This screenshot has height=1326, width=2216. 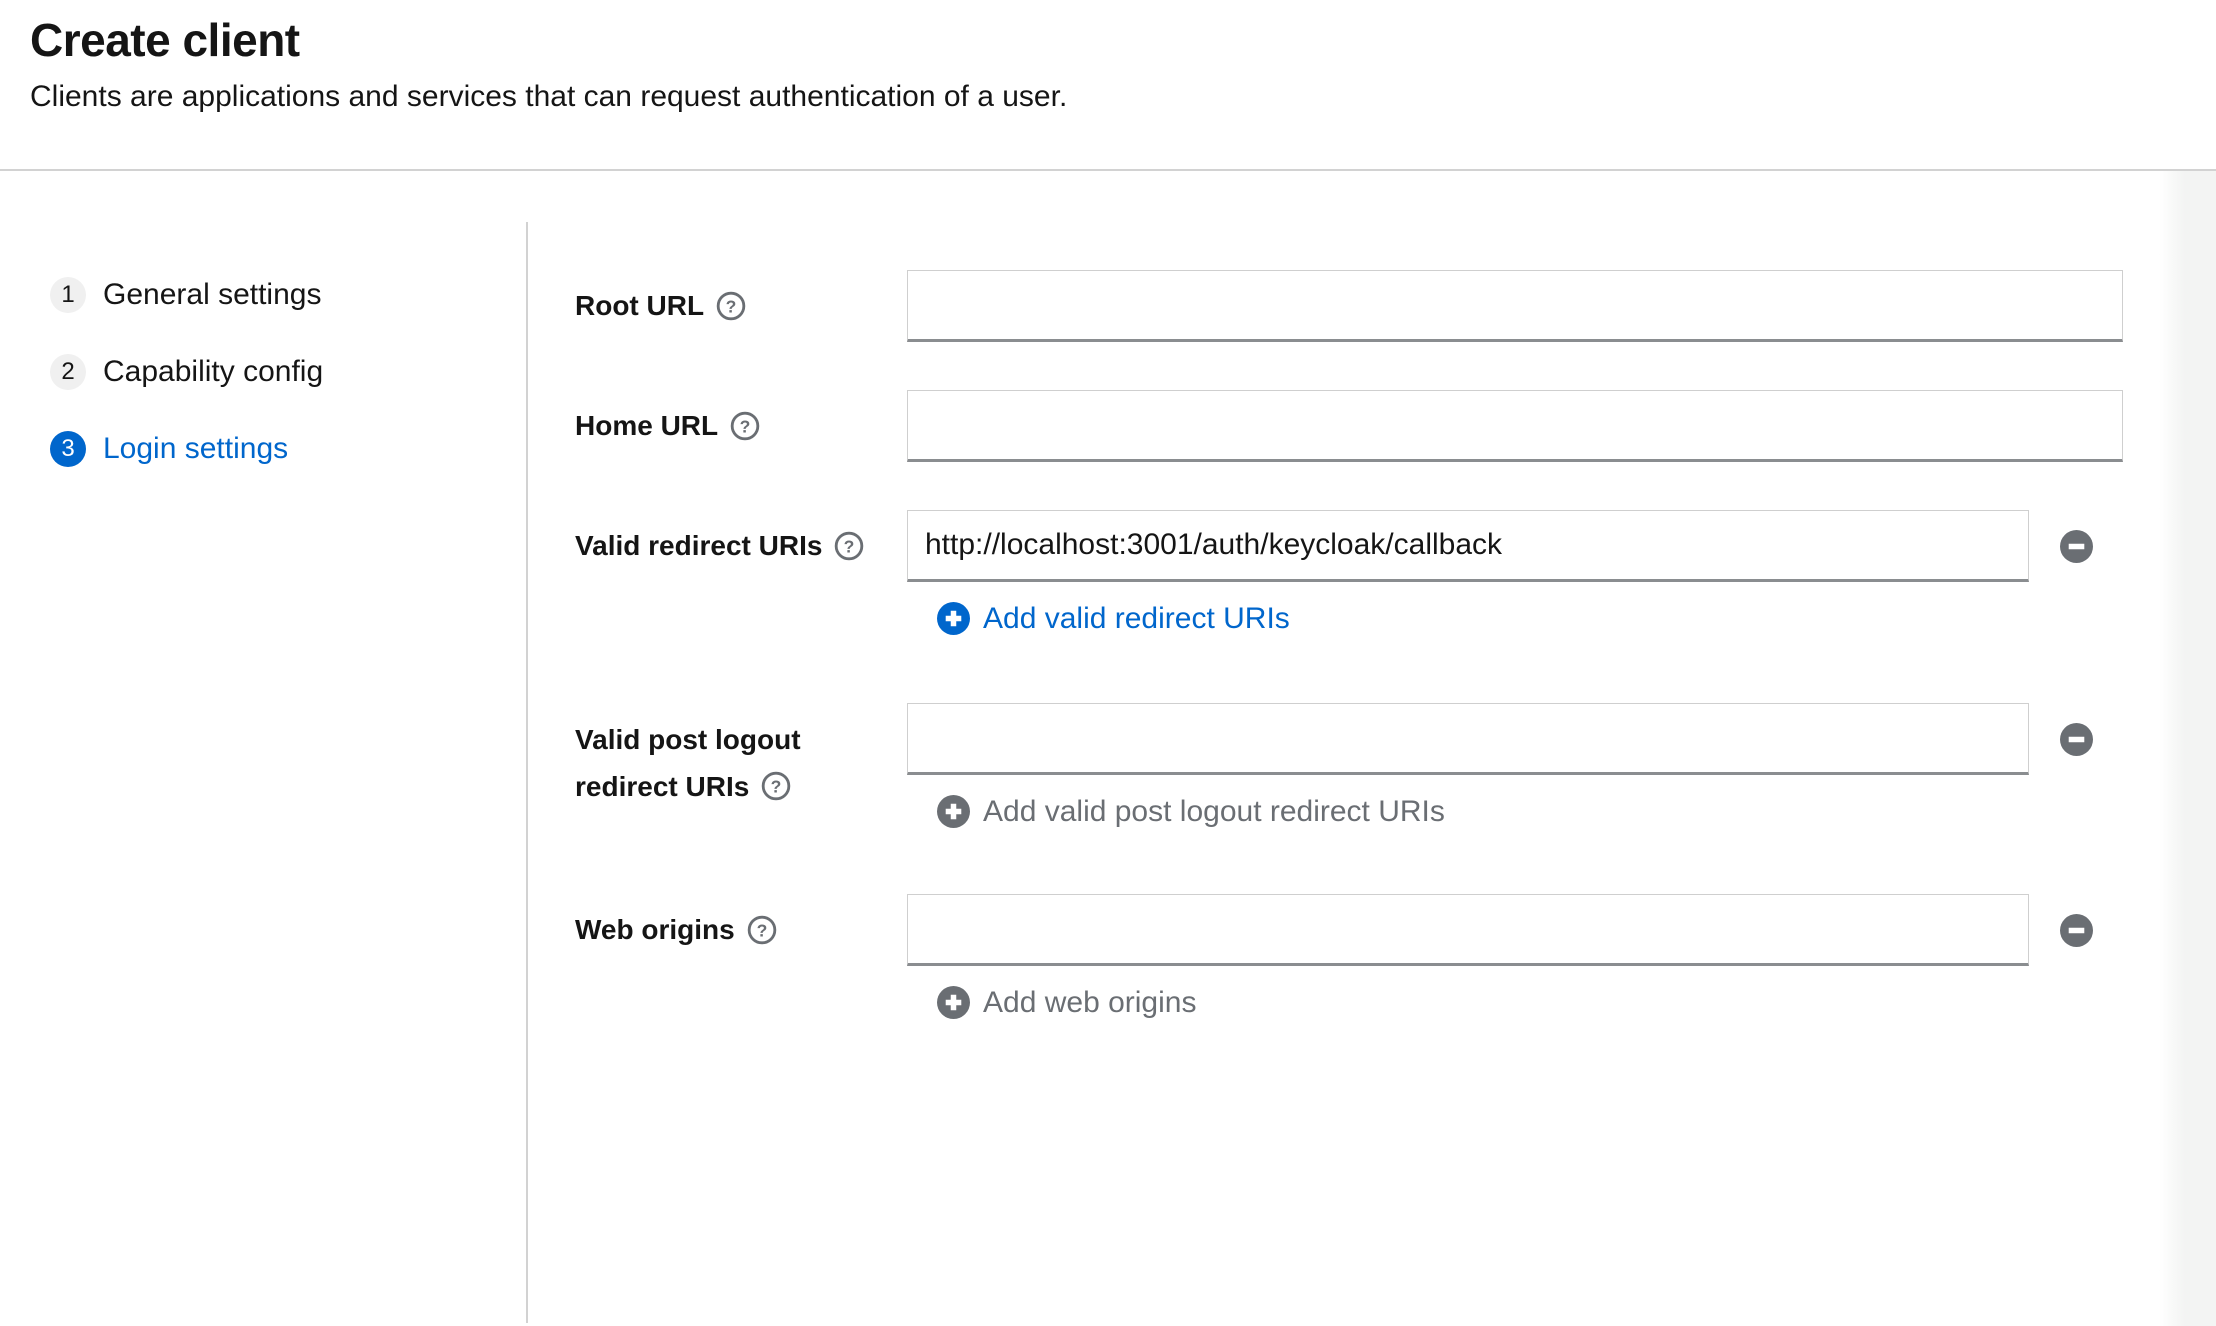 What do you see at coordinates (68, 372) in the screenshot?
I see `step-number-badge: 2` at bounding box center [68, 372].